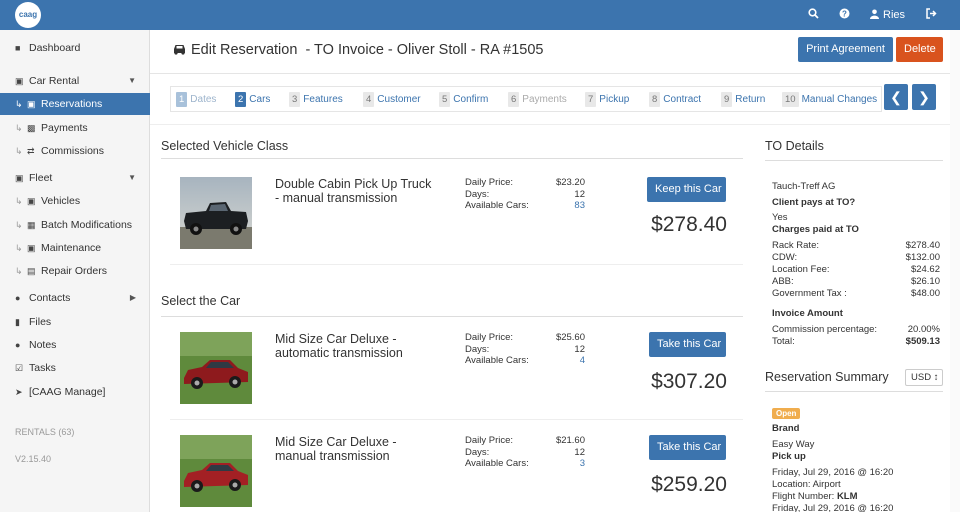 The width and height of the screenshot is (960, 512). What do you see at coordinates (807, 313) in the screenshot?
I see `invoice-amount-label: Invoice Amount` at bounding box center [807, 313].